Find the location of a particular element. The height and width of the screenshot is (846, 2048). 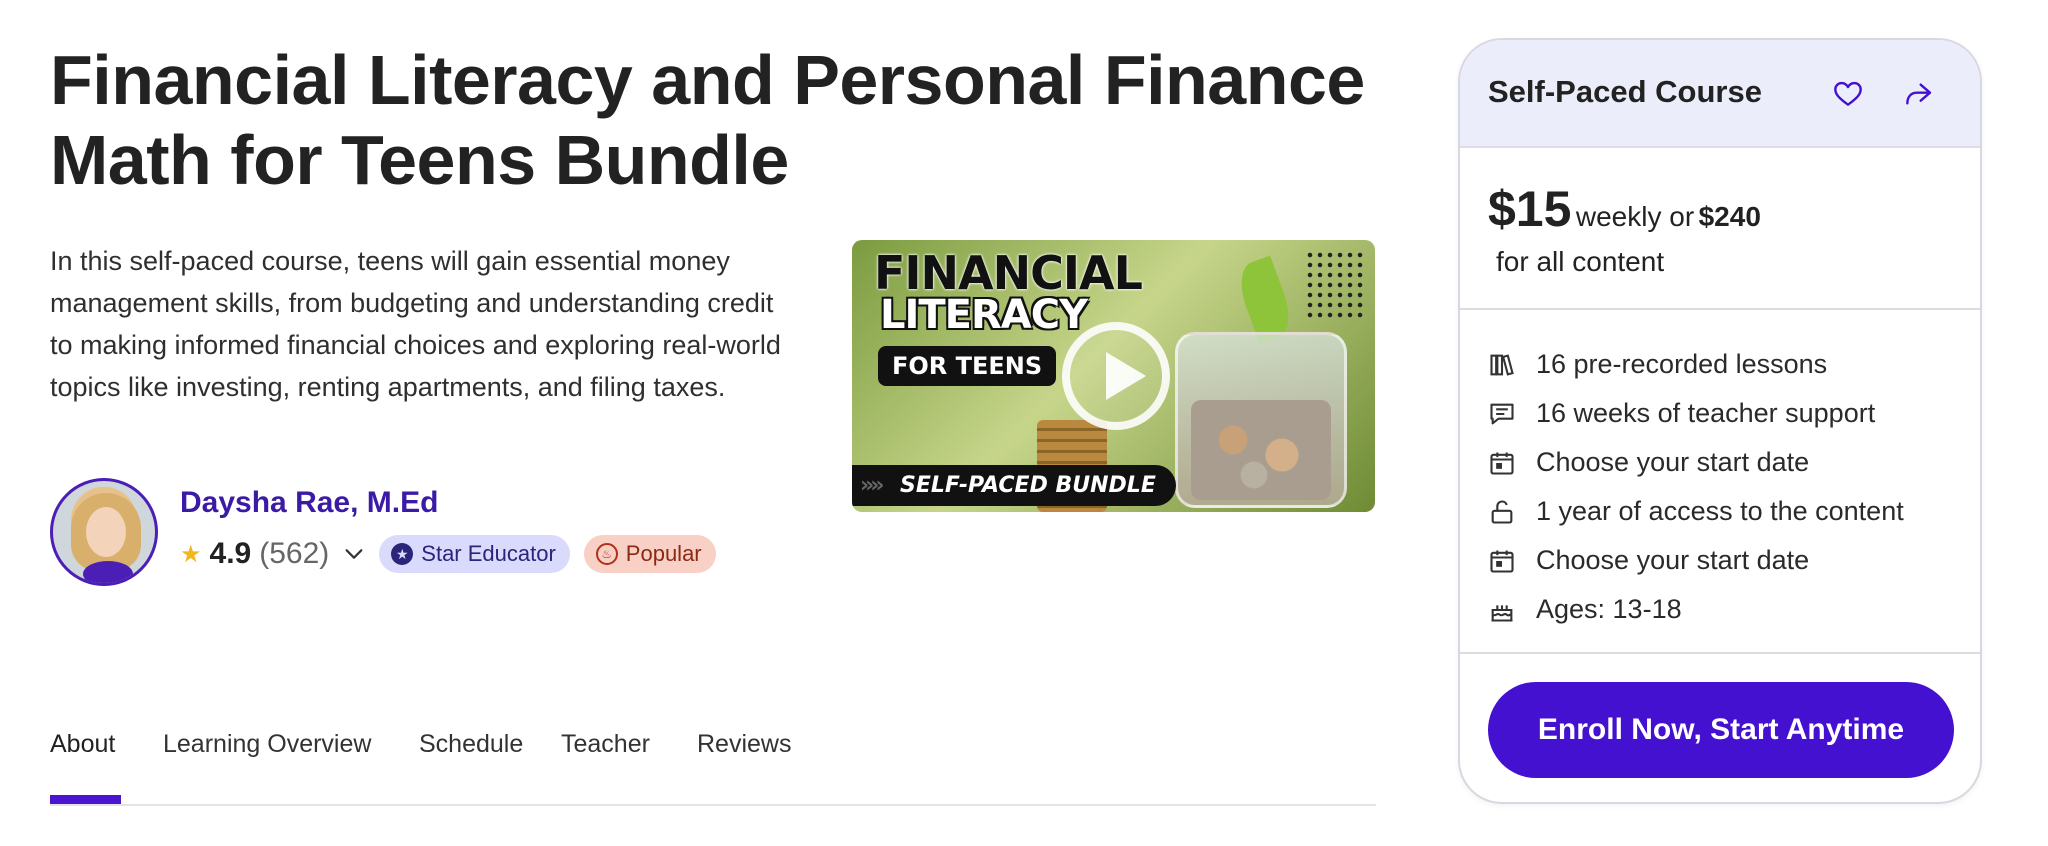

rating-row: ★ 4.9 (562) ★ Star Educator ♨ Popular is located at coordinates (448, 554).